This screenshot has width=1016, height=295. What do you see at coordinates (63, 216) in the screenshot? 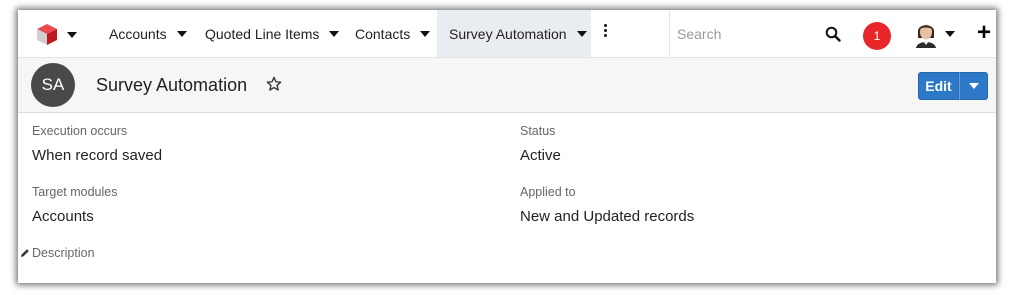
I see `field-value-target-modules: Accounts` at bounding box center [63, 216].